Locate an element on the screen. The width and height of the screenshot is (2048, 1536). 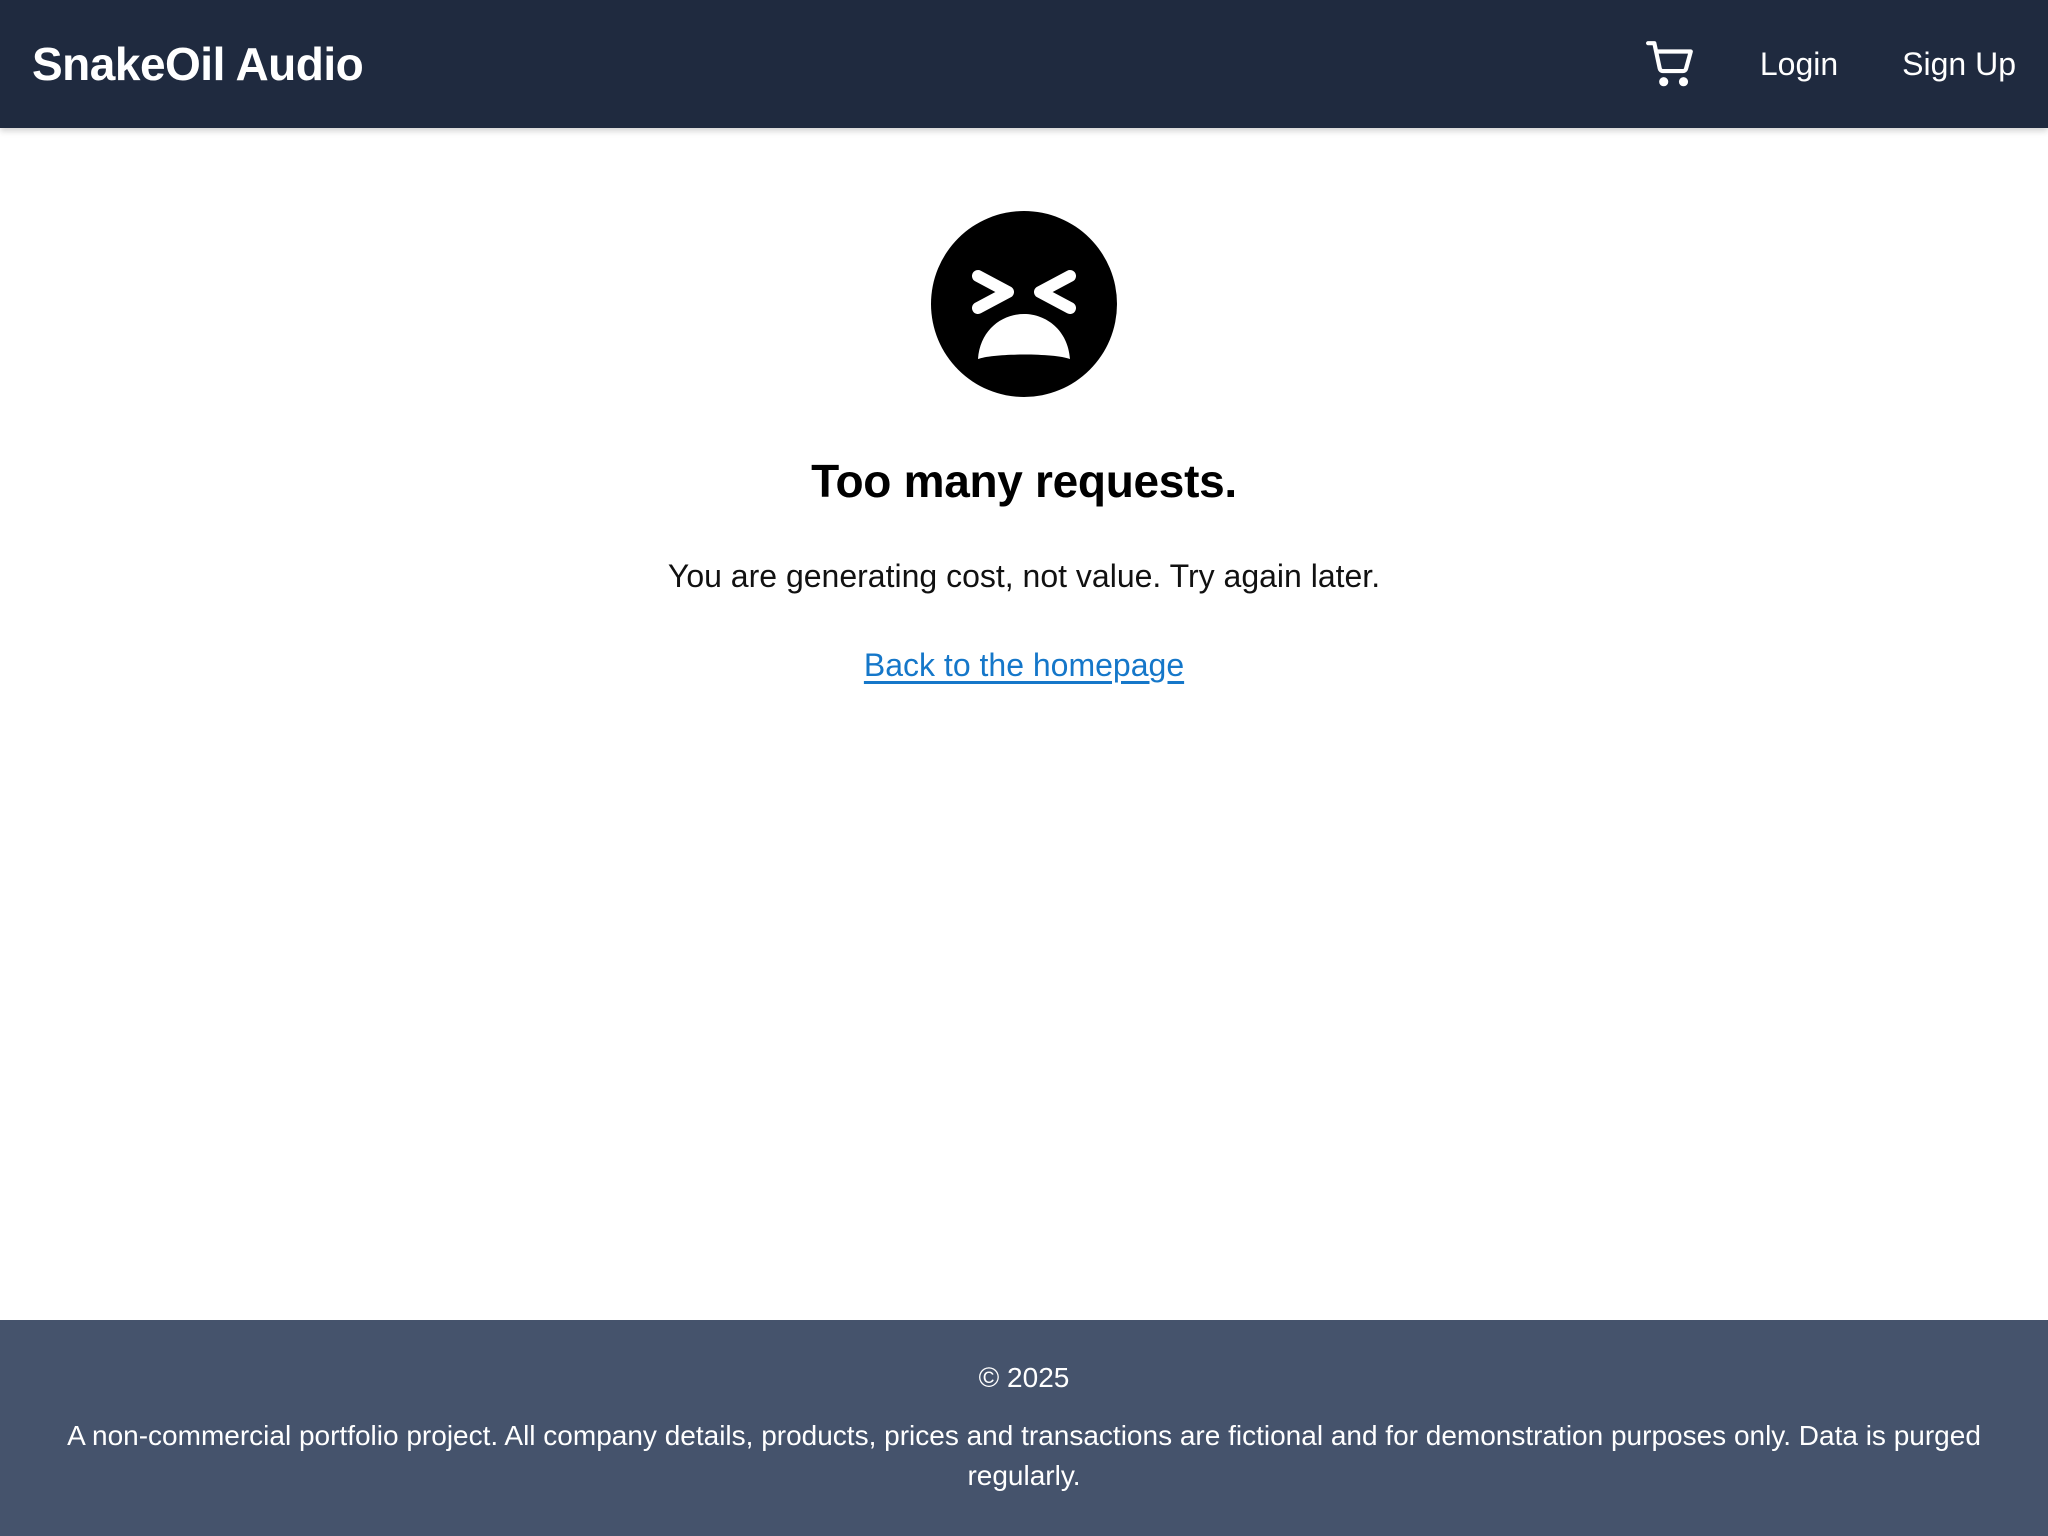
shopping-cart-icon is located at coordinates (1670, 64).